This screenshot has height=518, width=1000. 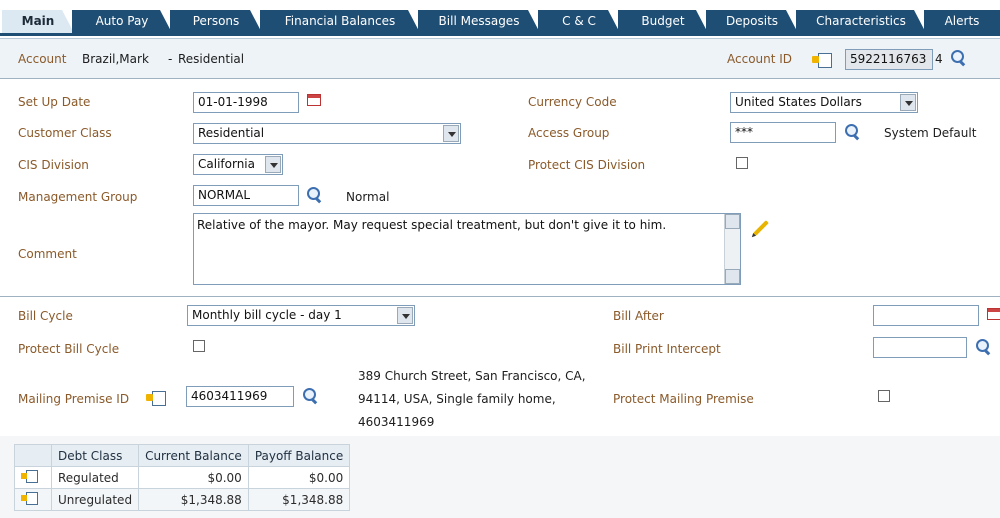 What do you see at coordinates (95, 477) in the screenshot?
I see `debt-class-cell: Regulated` at bounding box center [95, 477].